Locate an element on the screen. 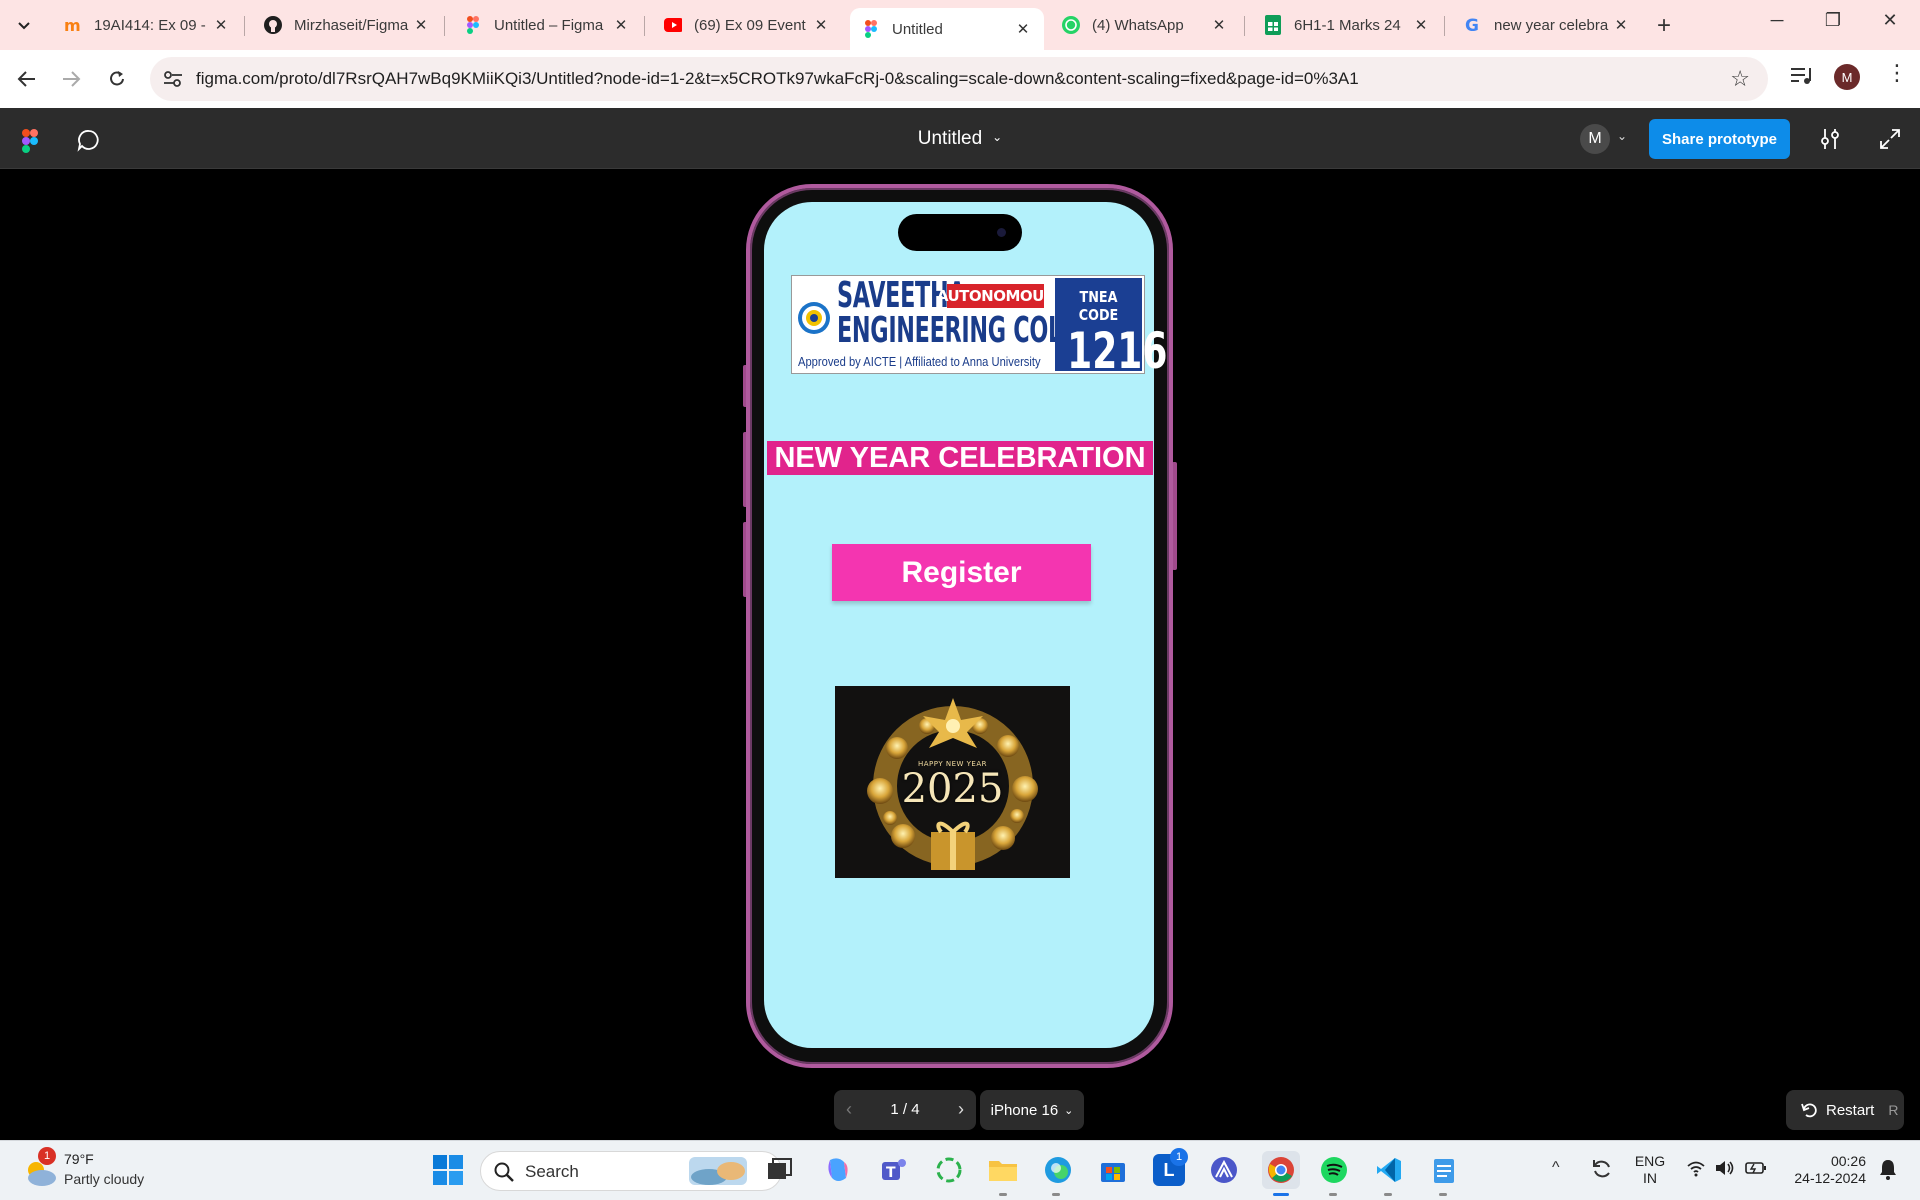 Image resolution: width=1920 pixels, height=1200 pixels. whatsapp-icon is located at coordinates (1071, 25).